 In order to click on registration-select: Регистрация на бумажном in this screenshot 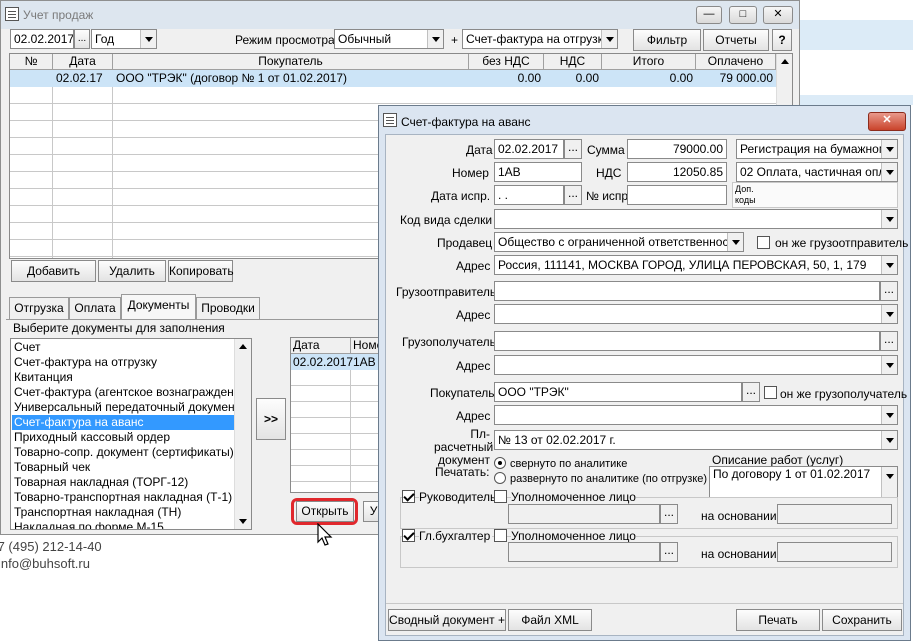, I will do `click(817, 149)`.